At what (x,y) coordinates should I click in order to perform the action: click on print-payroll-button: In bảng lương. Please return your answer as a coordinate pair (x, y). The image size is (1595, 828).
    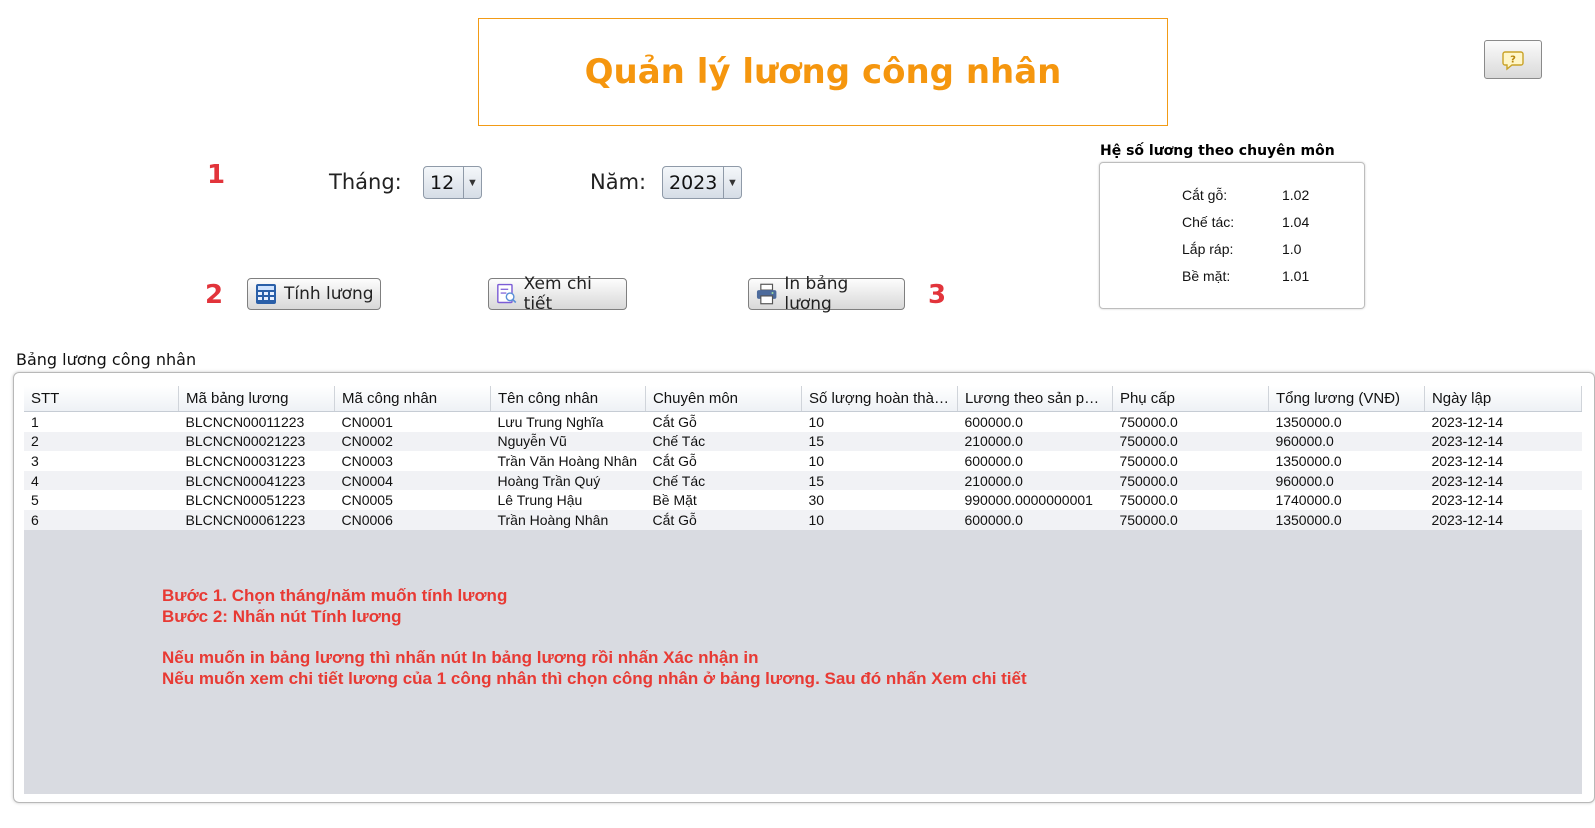
    Looking at the image, I should click on (826, 294).